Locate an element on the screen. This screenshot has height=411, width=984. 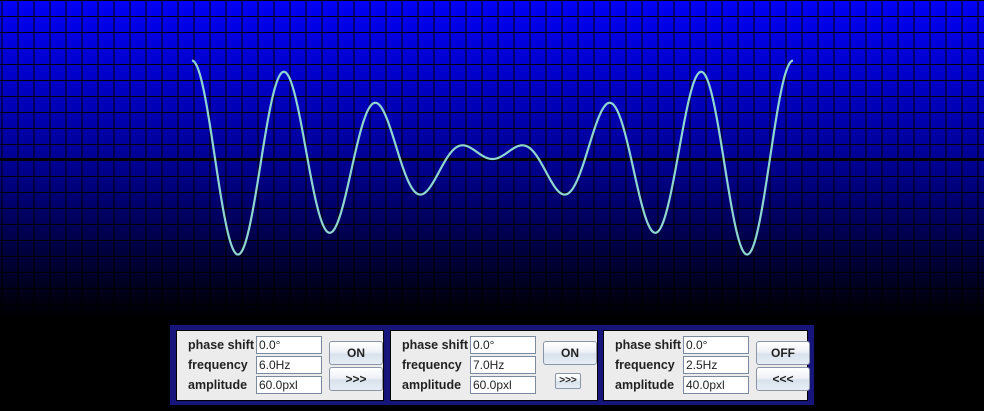
frequency-field: 7.0Hz is located at coordinates (503, 365).